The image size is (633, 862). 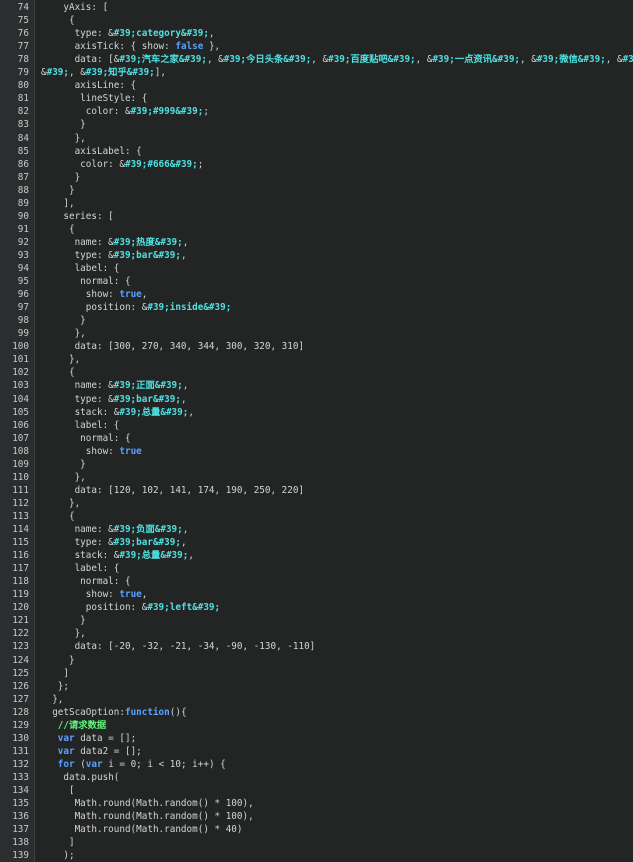 I want to click on line-number: 139, so click(x=20, y=856).